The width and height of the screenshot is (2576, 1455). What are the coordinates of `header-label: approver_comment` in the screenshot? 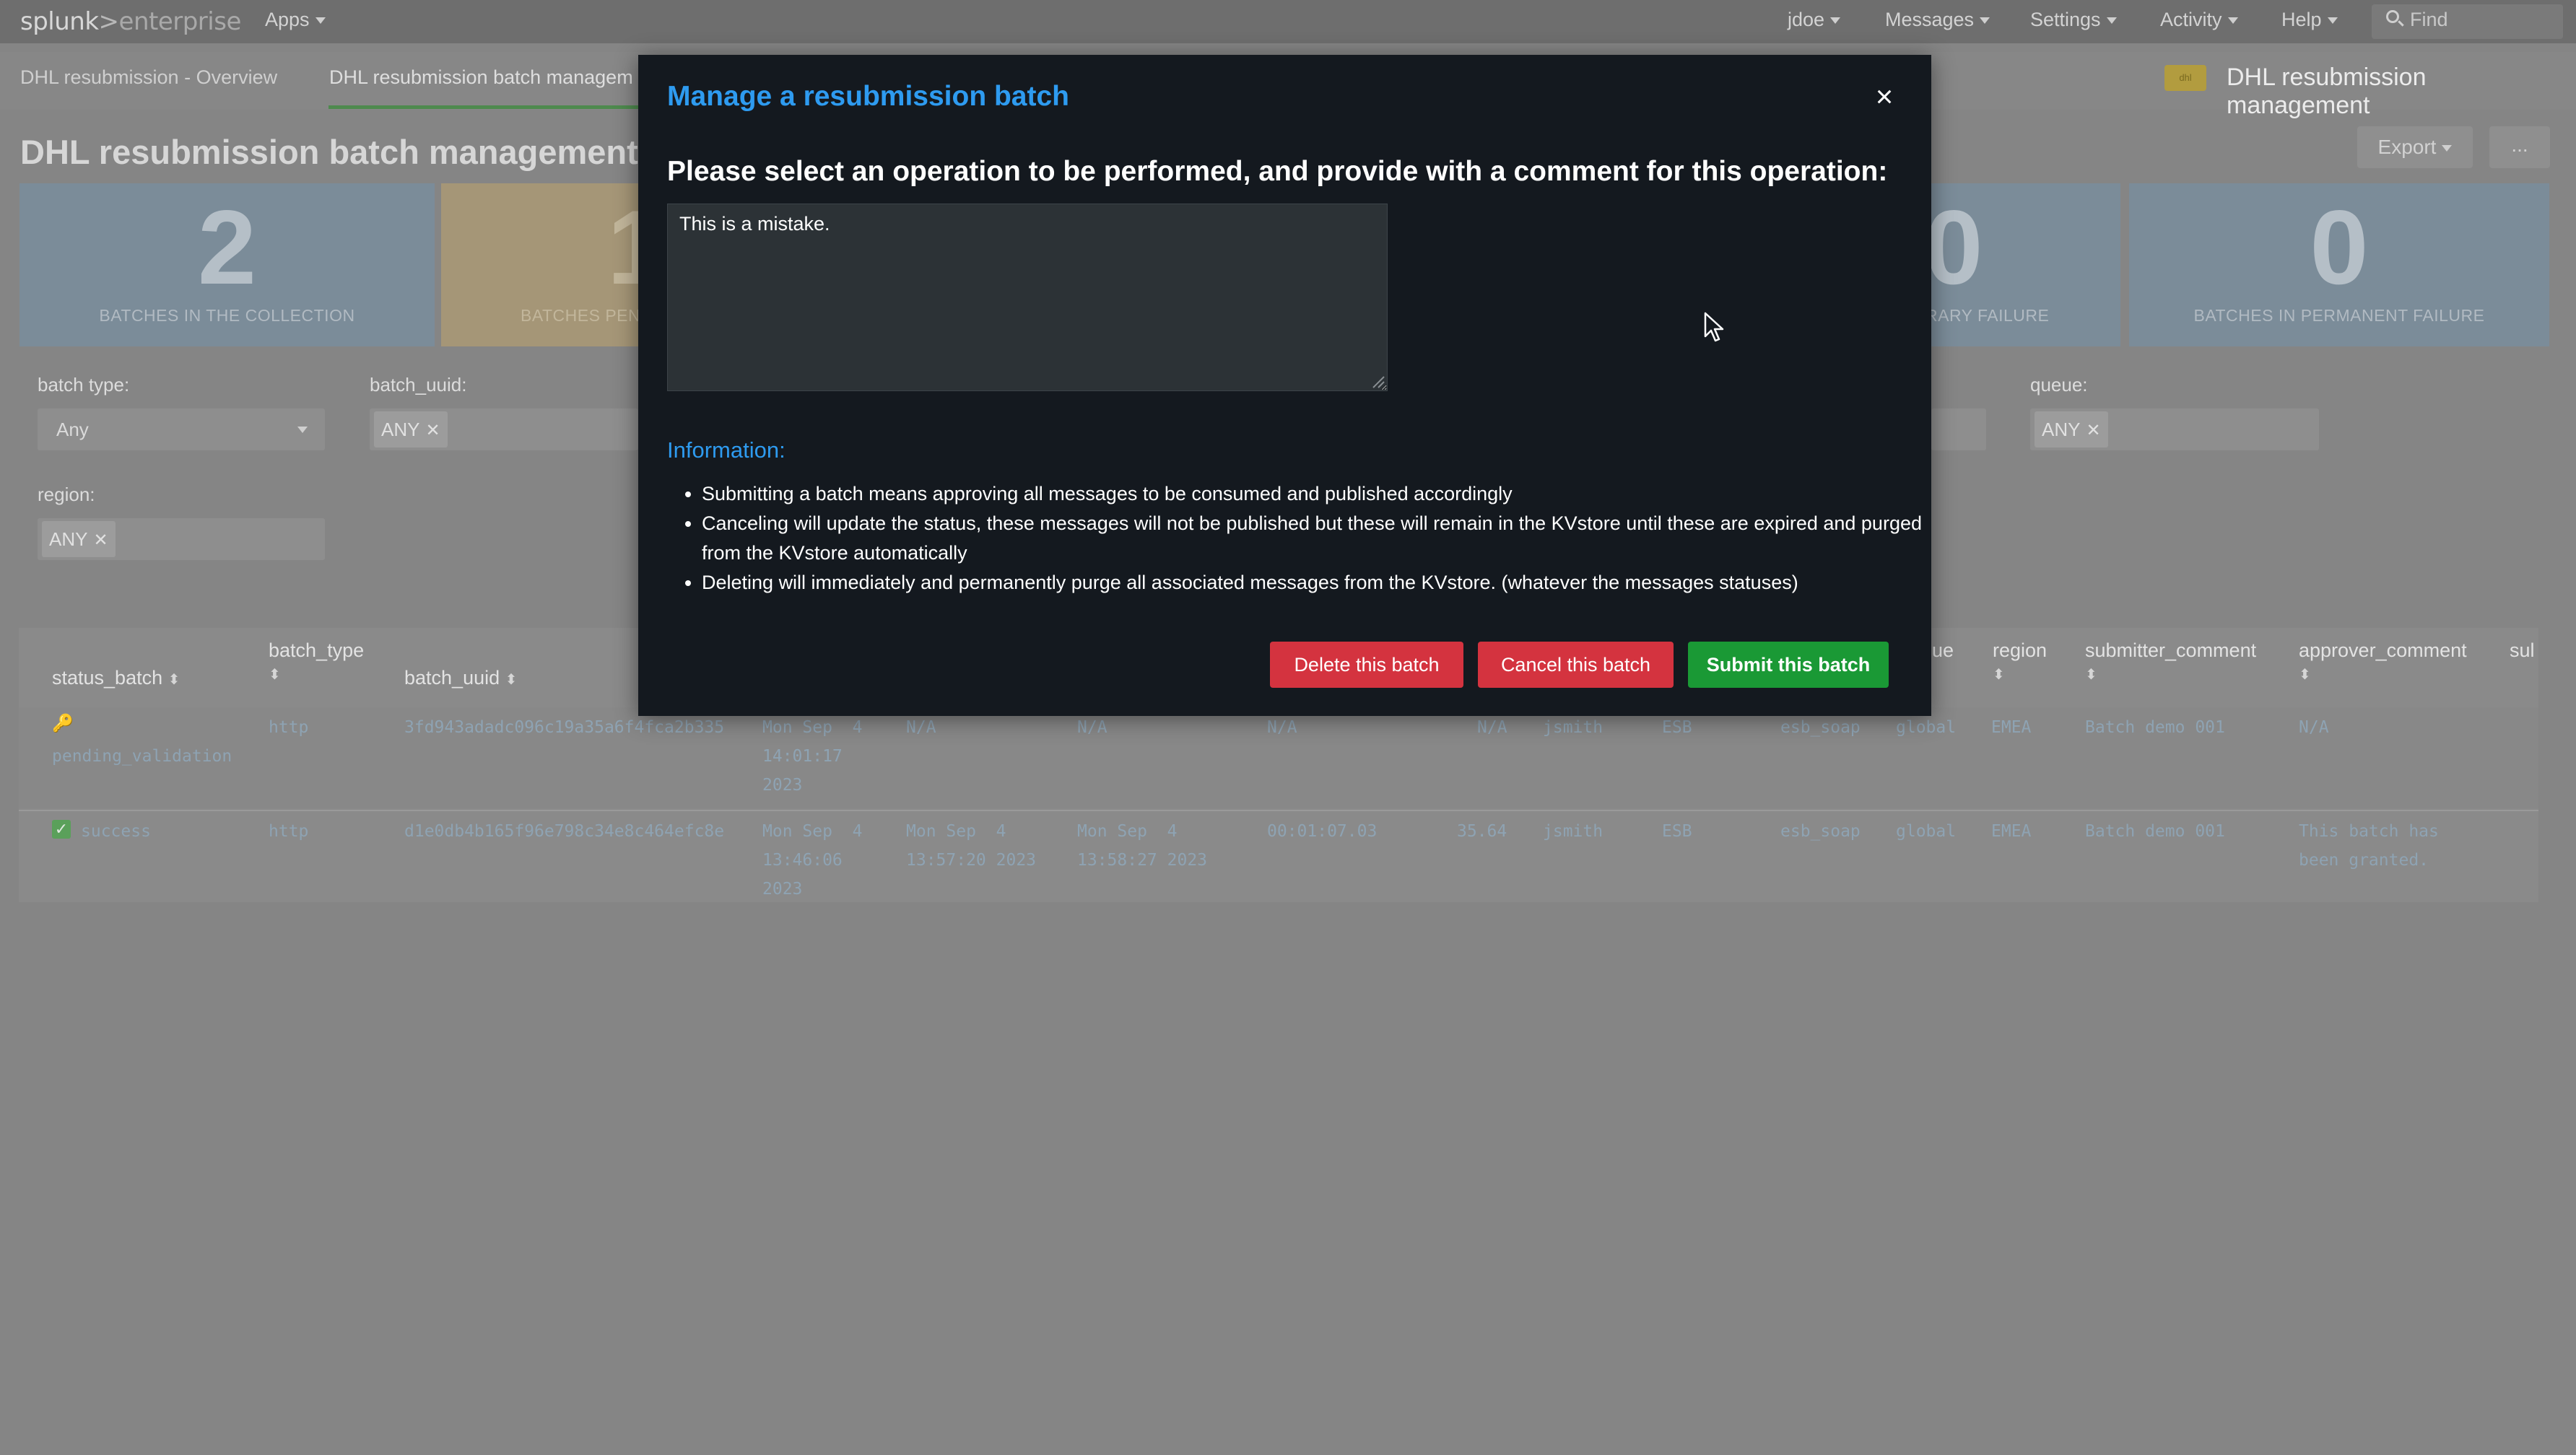 It's located at (2383, 650).